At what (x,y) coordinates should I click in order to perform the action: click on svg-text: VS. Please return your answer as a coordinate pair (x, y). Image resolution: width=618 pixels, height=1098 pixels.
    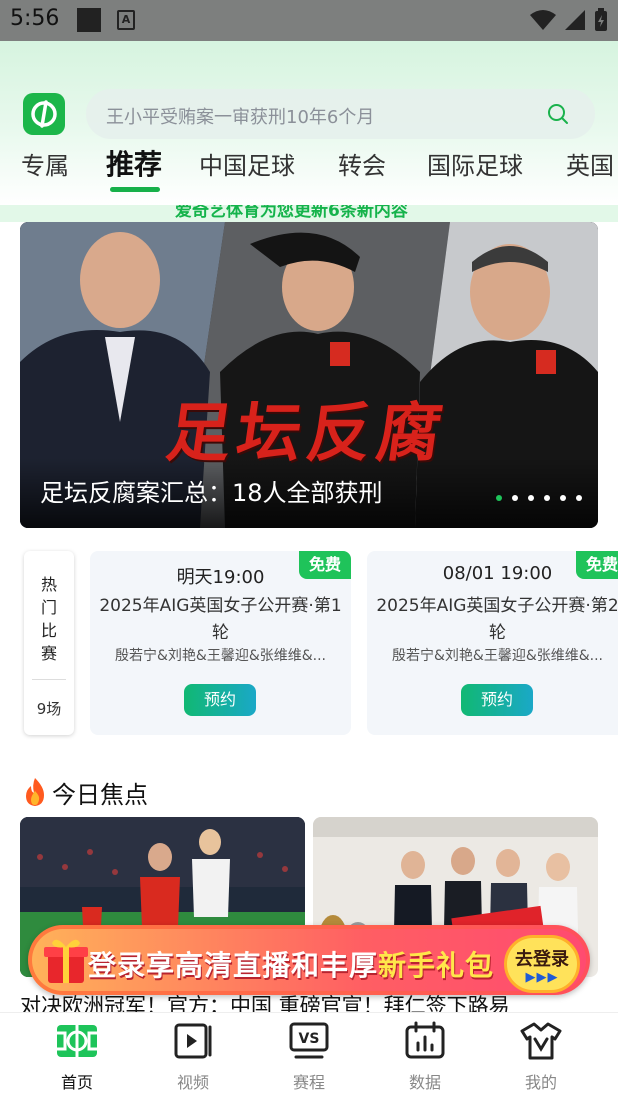
    Looking at the image, I should click on (309, 1039).